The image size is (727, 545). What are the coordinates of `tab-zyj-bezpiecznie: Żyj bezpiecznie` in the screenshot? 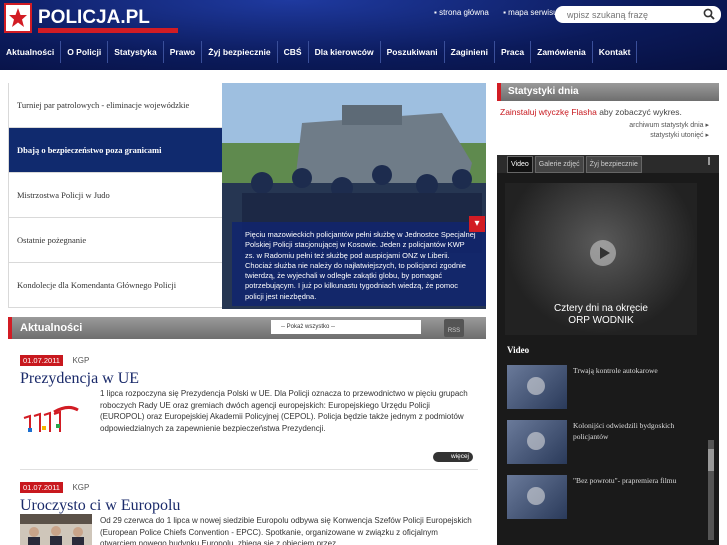 It's located at (613, 164).